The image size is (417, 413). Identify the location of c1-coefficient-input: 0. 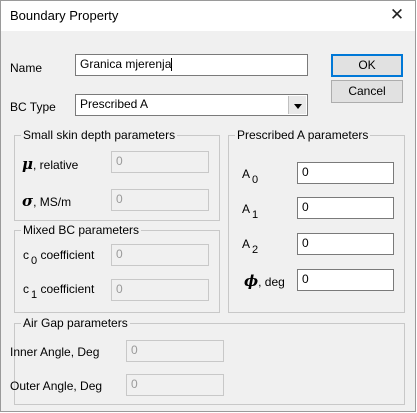
(160, 290).